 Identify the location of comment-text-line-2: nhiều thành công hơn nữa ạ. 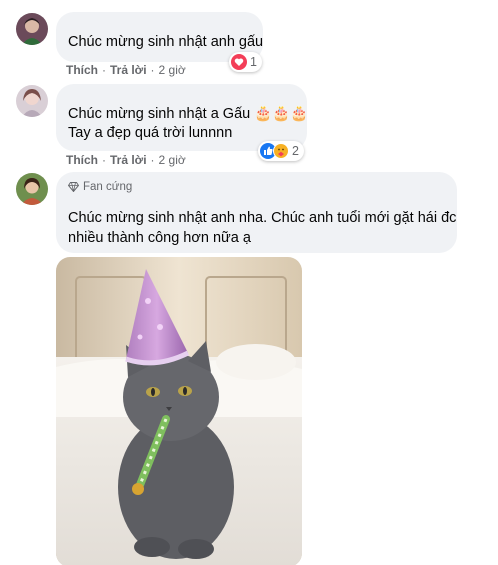
(159, 238).